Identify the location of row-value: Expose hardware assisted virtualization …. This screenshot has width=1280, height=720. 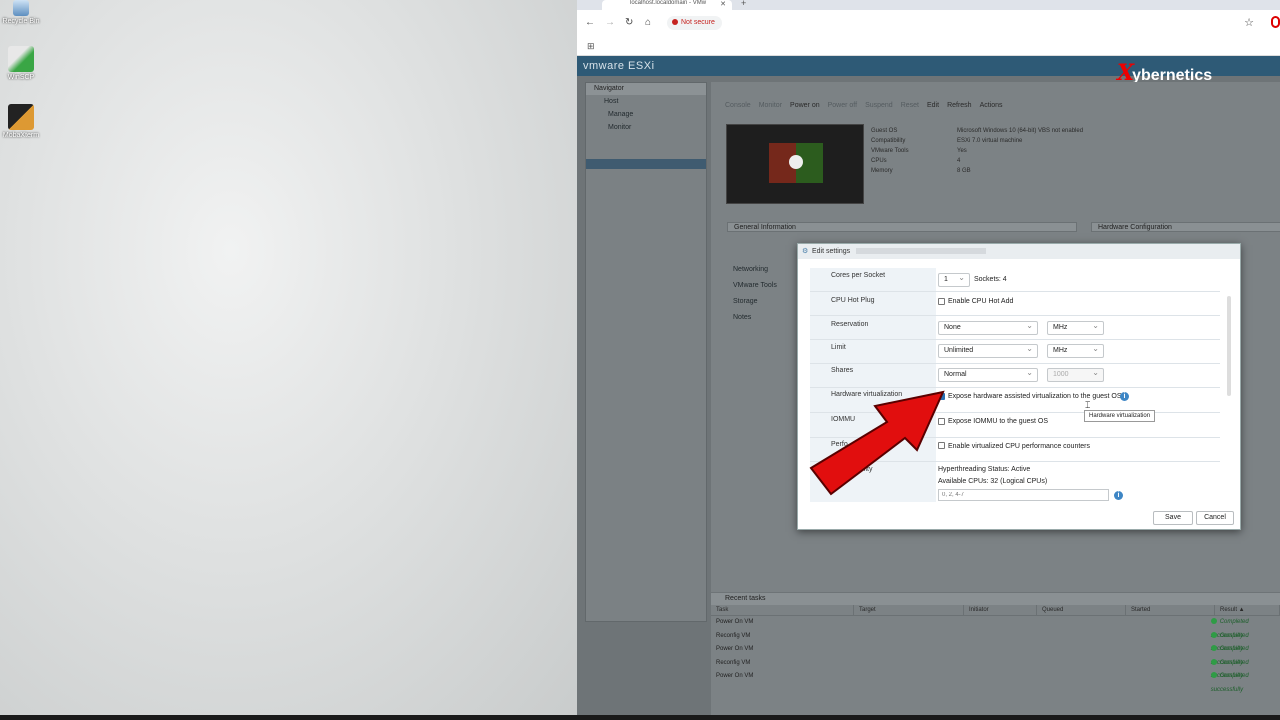
(1078, 400).